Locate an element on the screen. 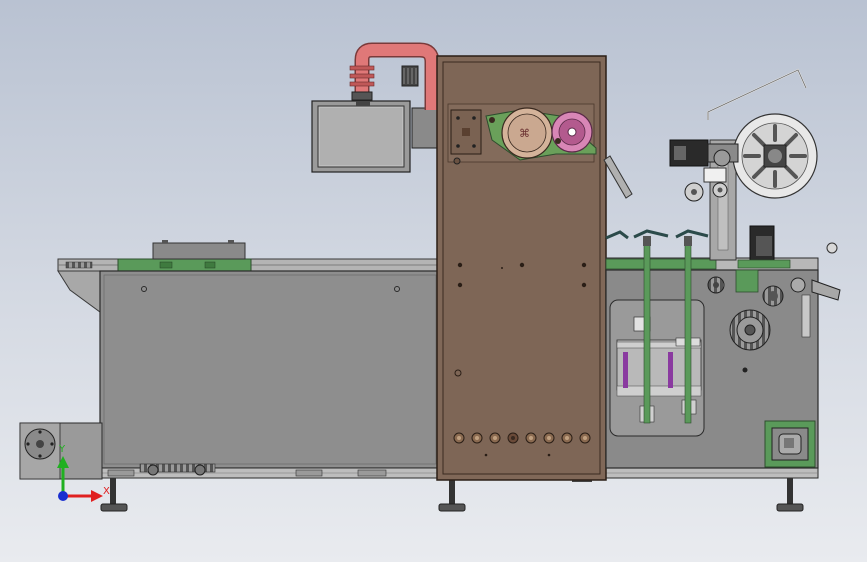 Image resolution: width=867 pixels, height=562 pixels. triad-x-label: X is located at coordinates (106, 491).